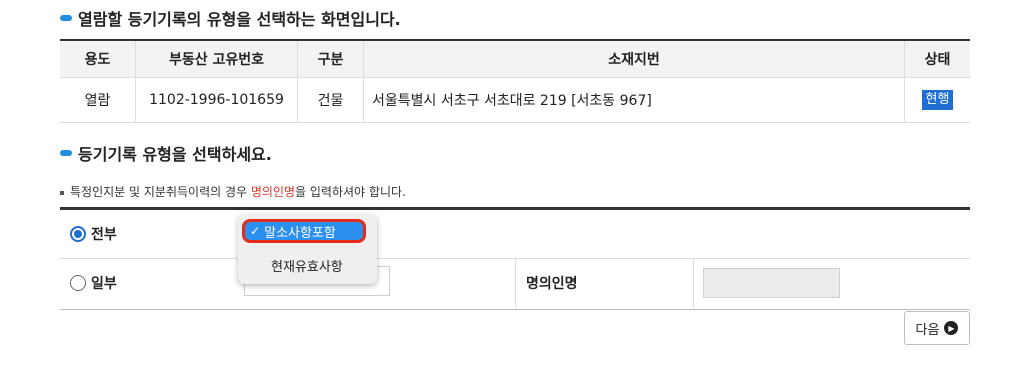 The width and height of the screenshot is (1024, 365). What do you see at coordinates (937, 59) in the screenshot?
I see `column-header-status: 상태` at bounding box center [937, 59].